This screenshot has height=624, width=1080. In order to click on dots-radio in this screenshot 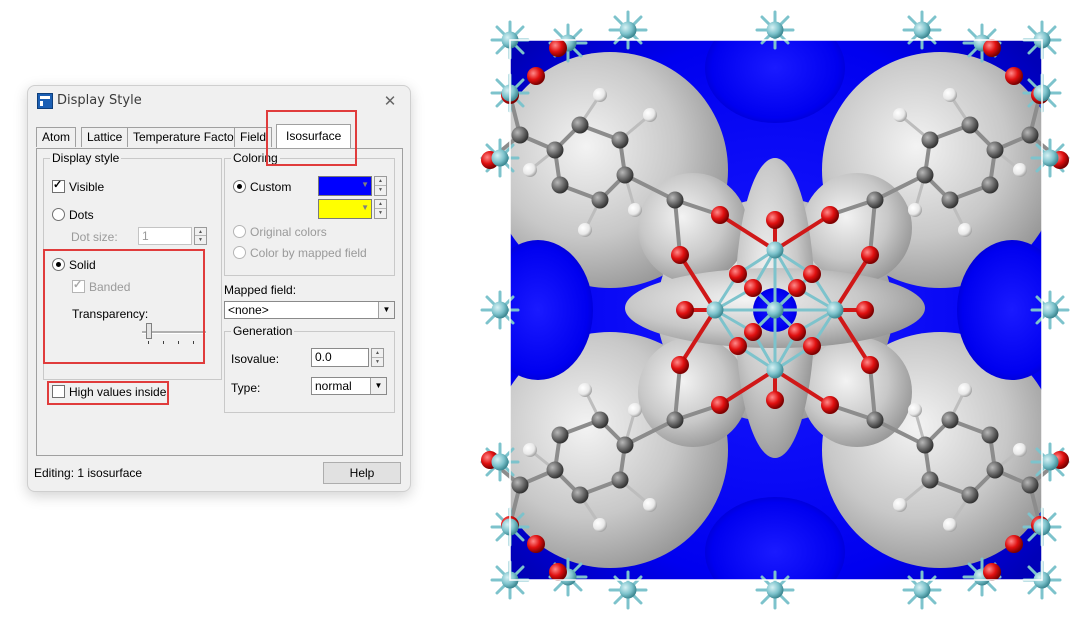, I will do `click(58, 214)`.